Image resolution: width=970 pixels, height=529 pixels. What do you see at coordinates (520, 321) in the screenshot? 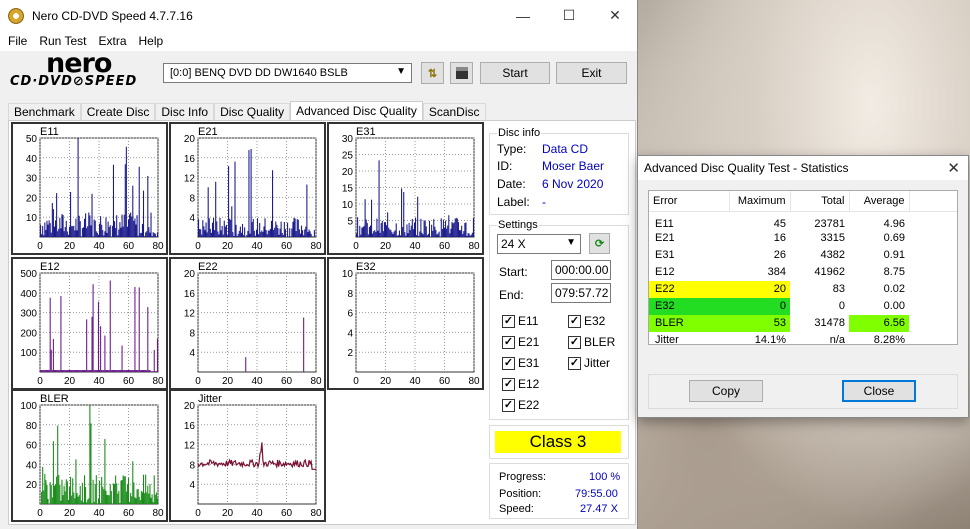
I see `checkbox-e11: ✓ E11` at bounding box center [520, 321].